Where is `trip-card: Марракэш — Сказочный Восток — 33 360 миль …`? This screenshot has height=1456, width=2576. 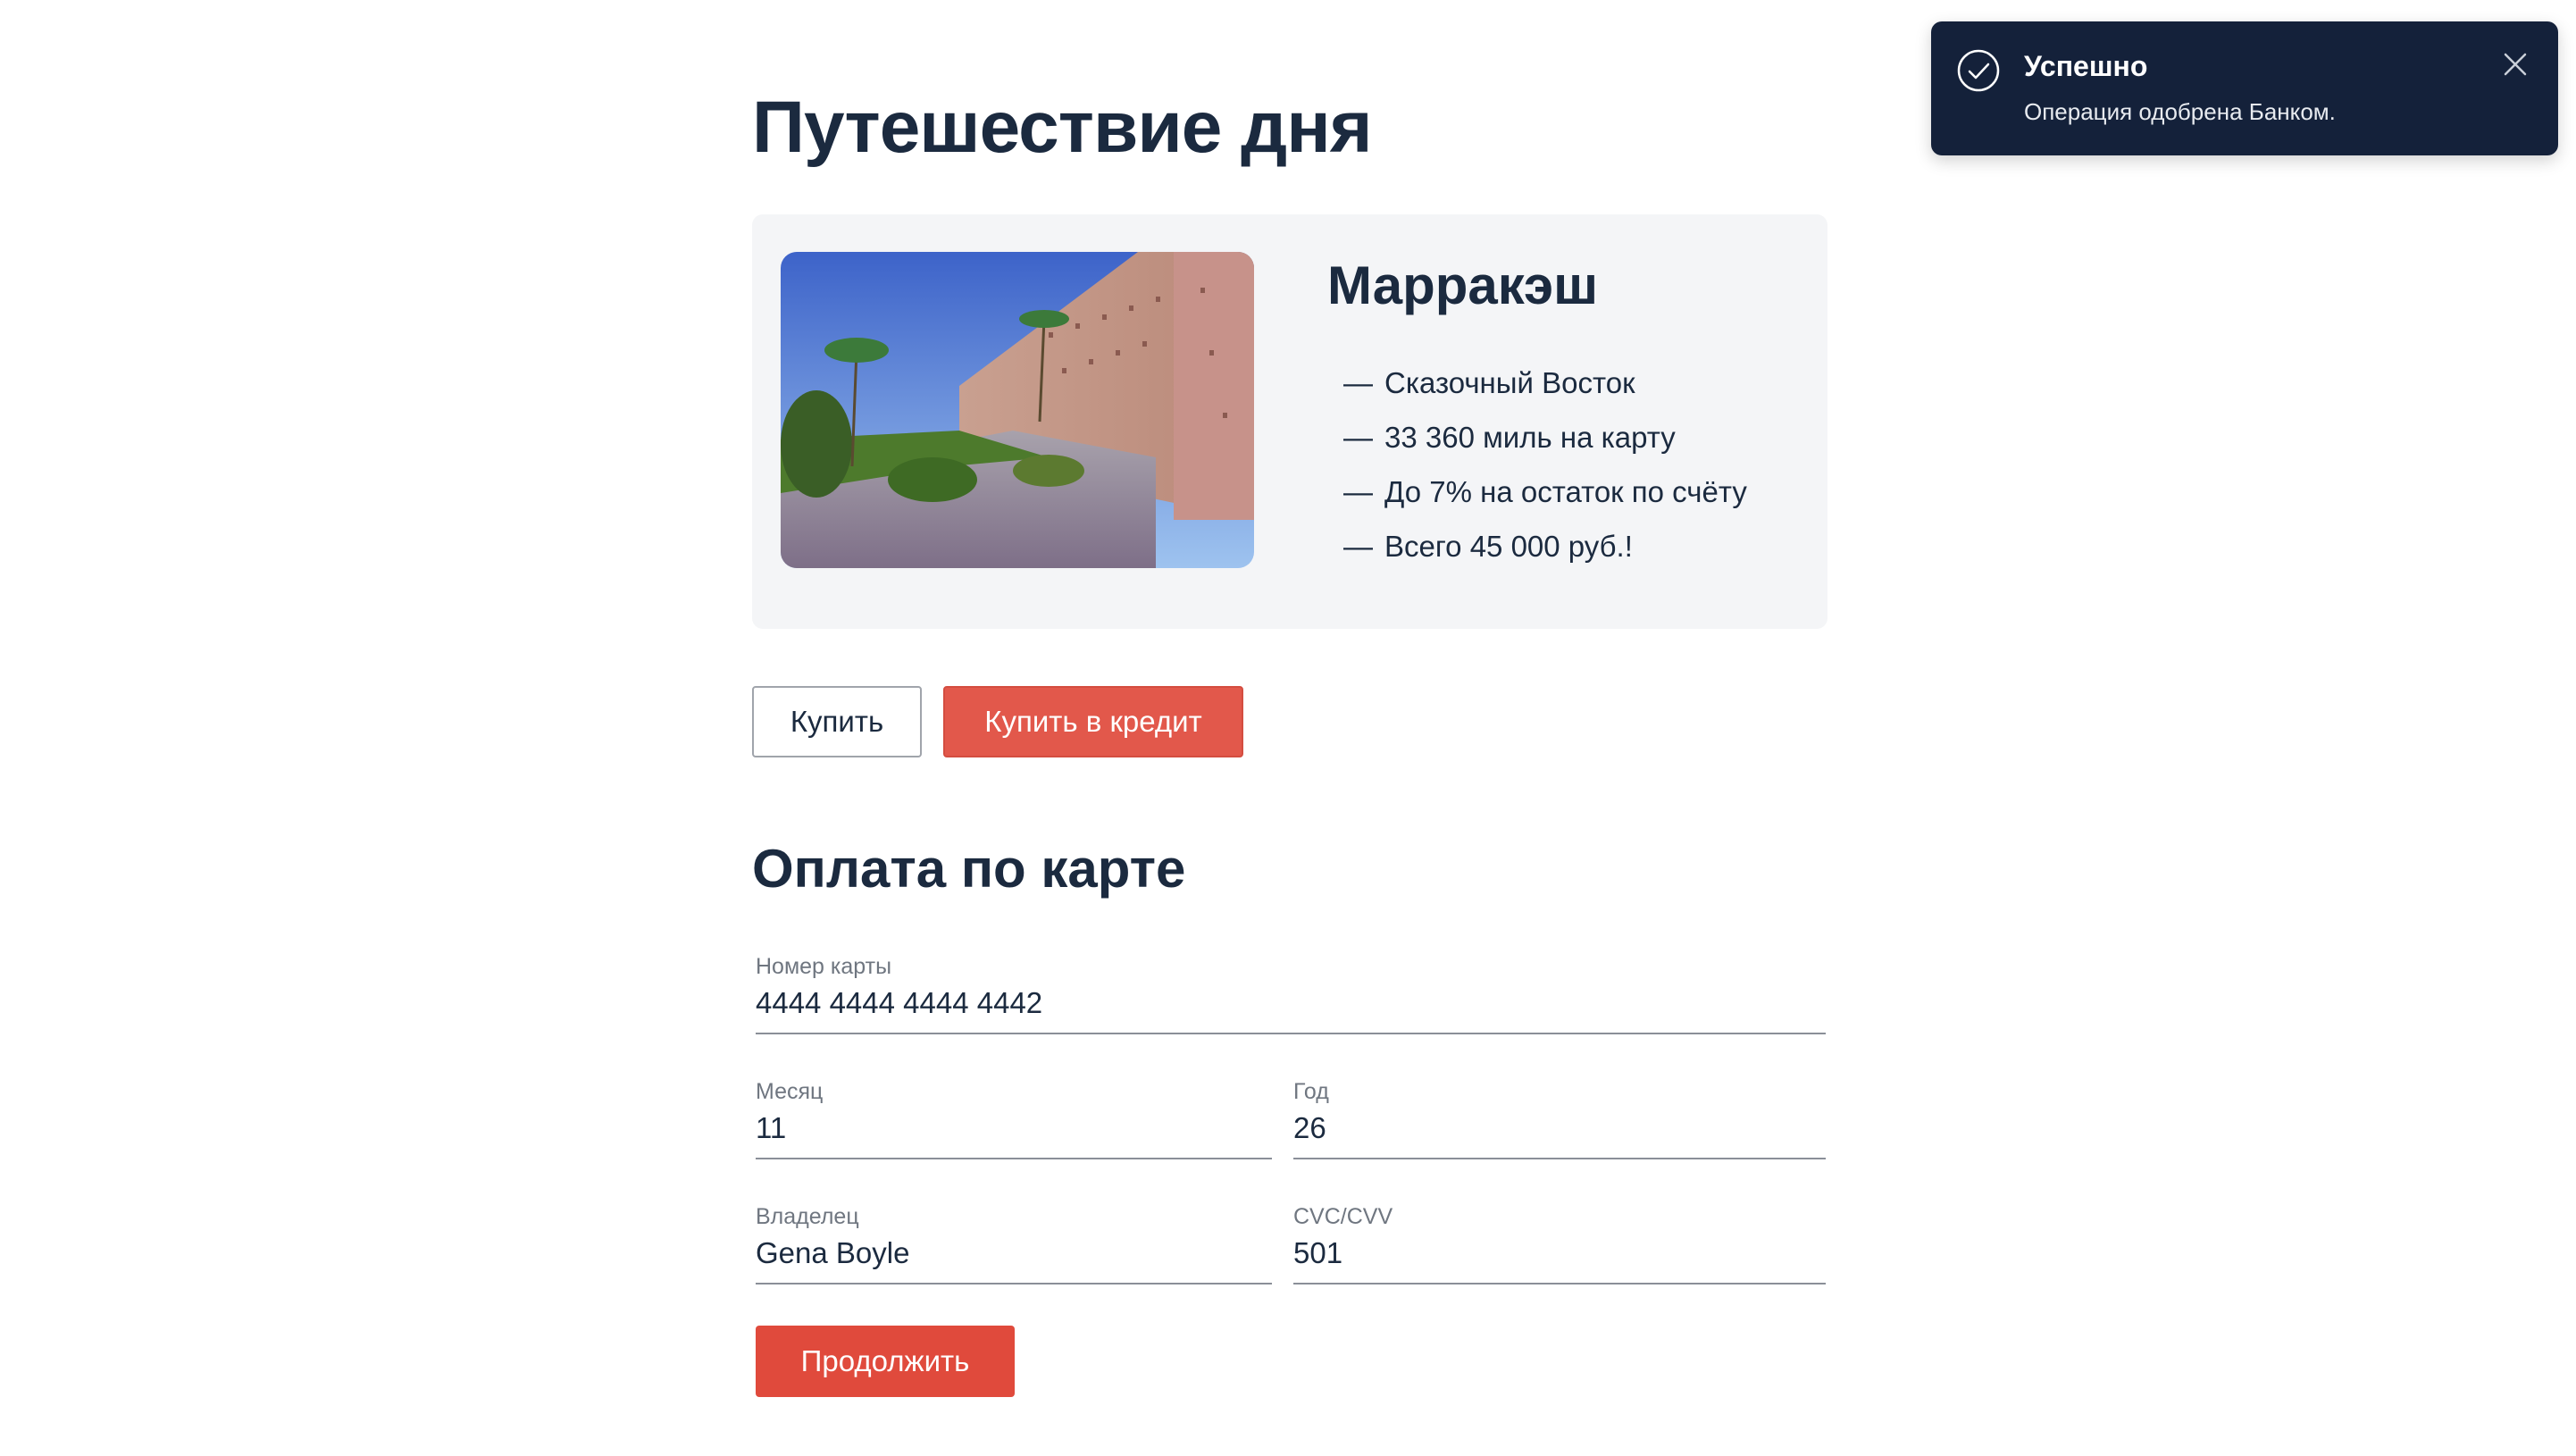
trip-card: Марракэш — Сказочный Восток — 33 360 миль … is located at coordinates (1289, 421).